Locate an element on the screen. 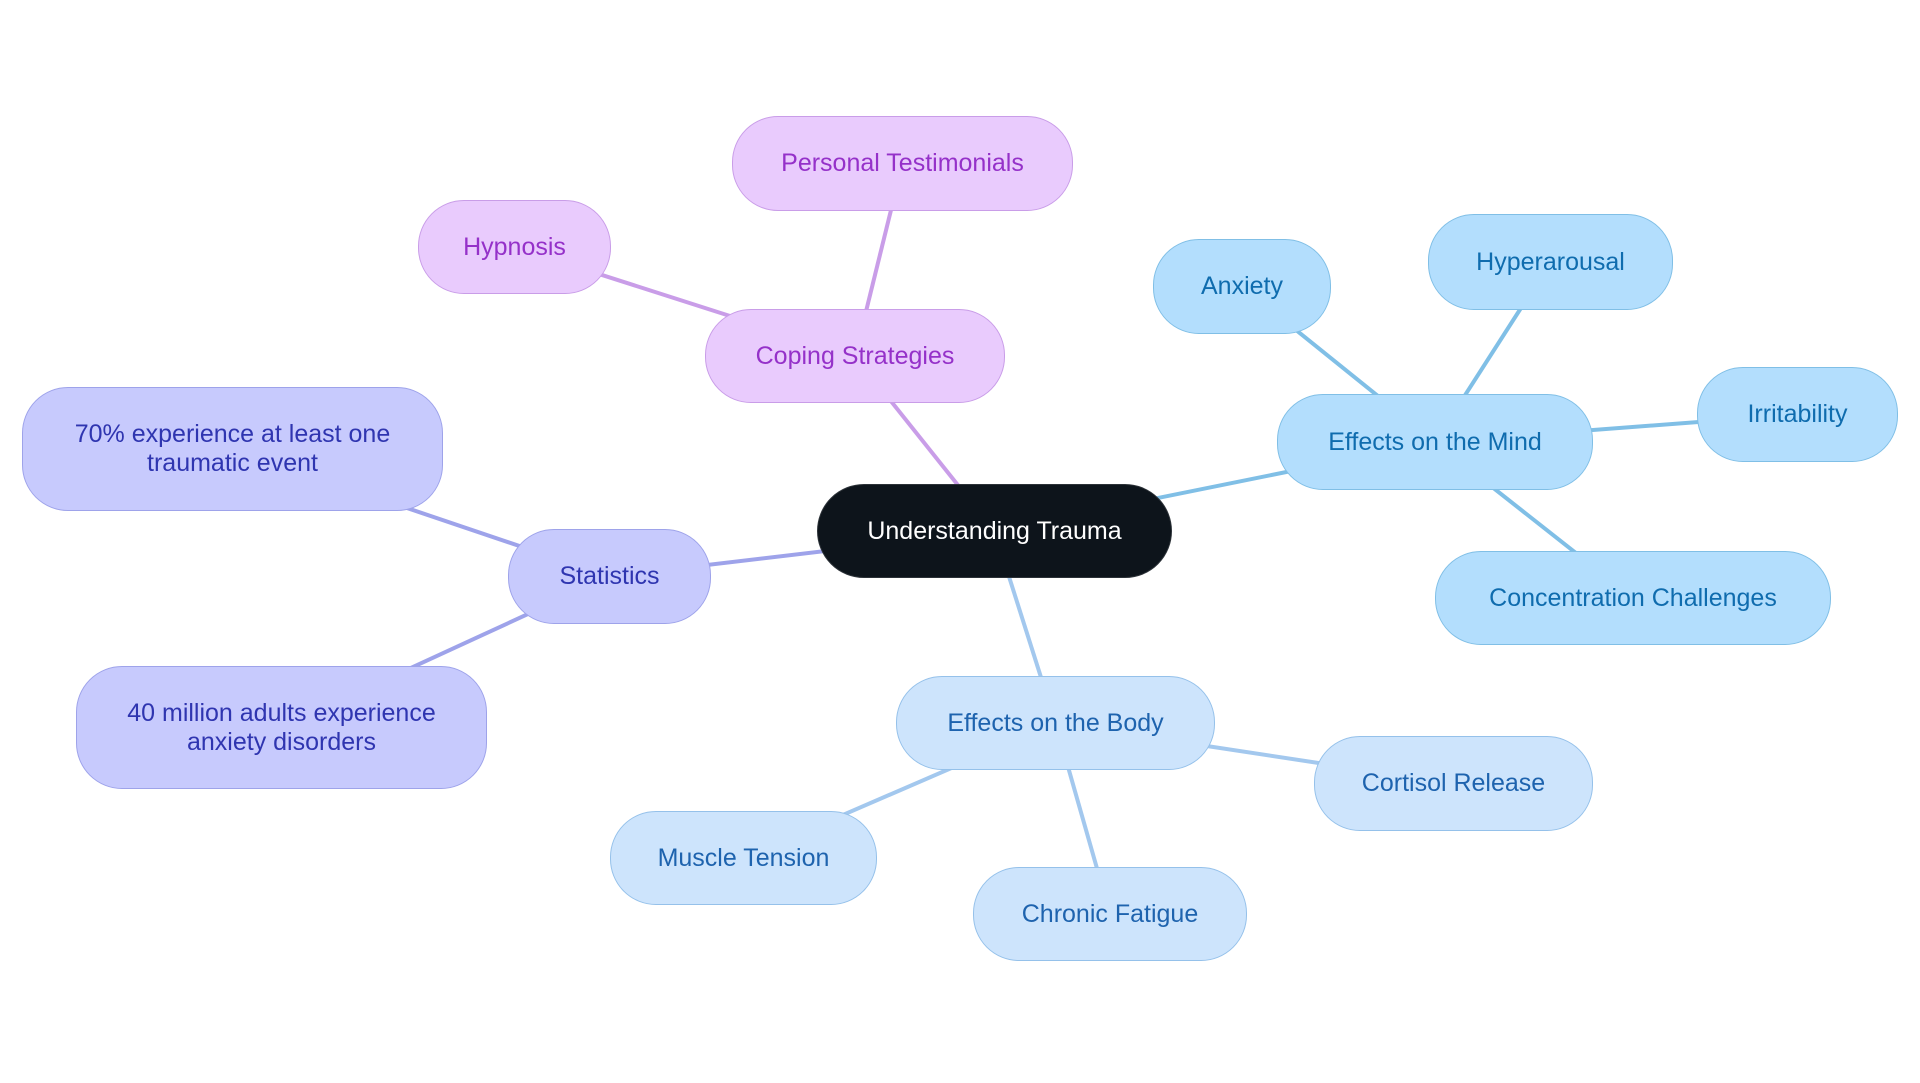 The height and width of the screenshot is (1083, 1920). node-label: Chronic Fatigue is located at coordinates (1110, 913).